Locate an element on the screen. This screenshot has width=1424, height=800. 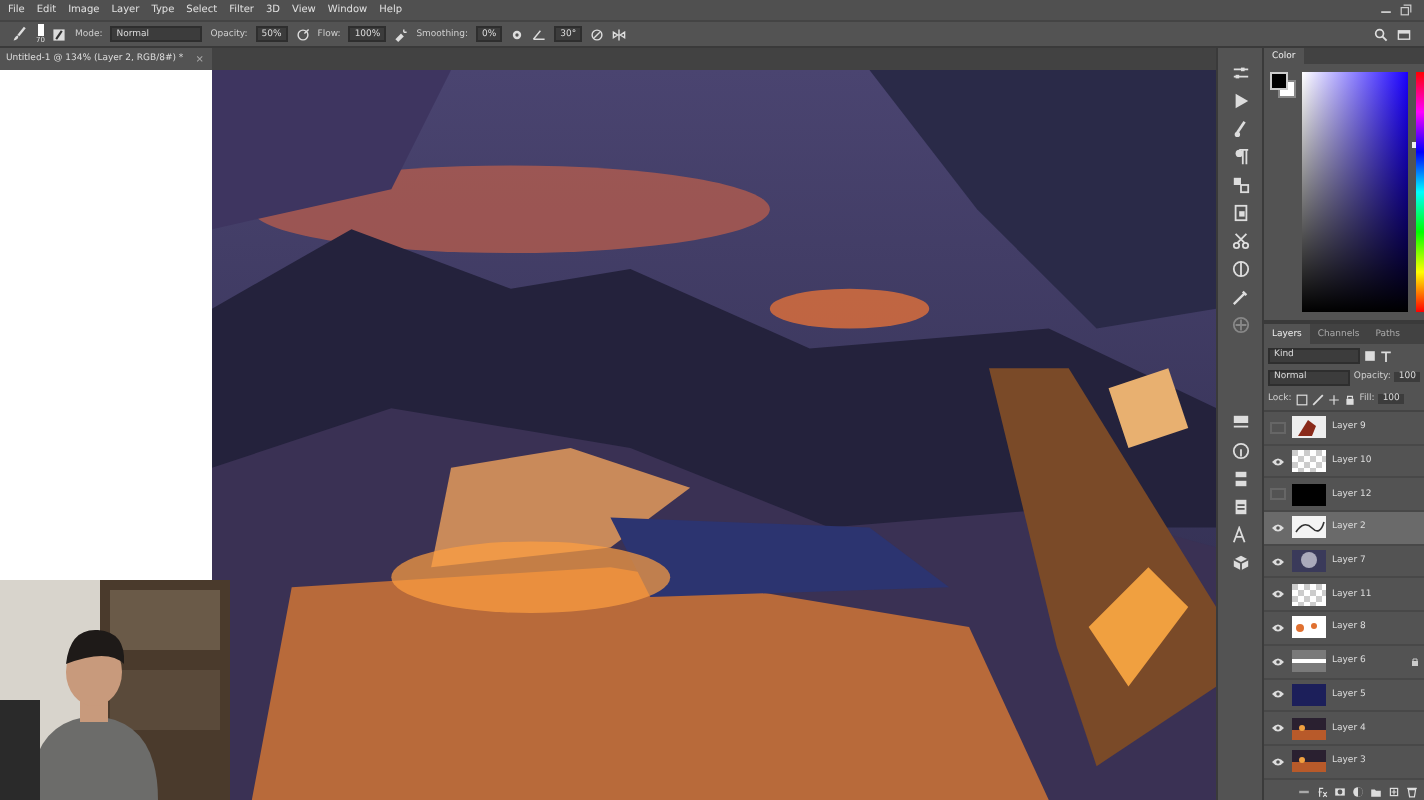
lock-pixels-icon is located at coordinates (1301, 399).